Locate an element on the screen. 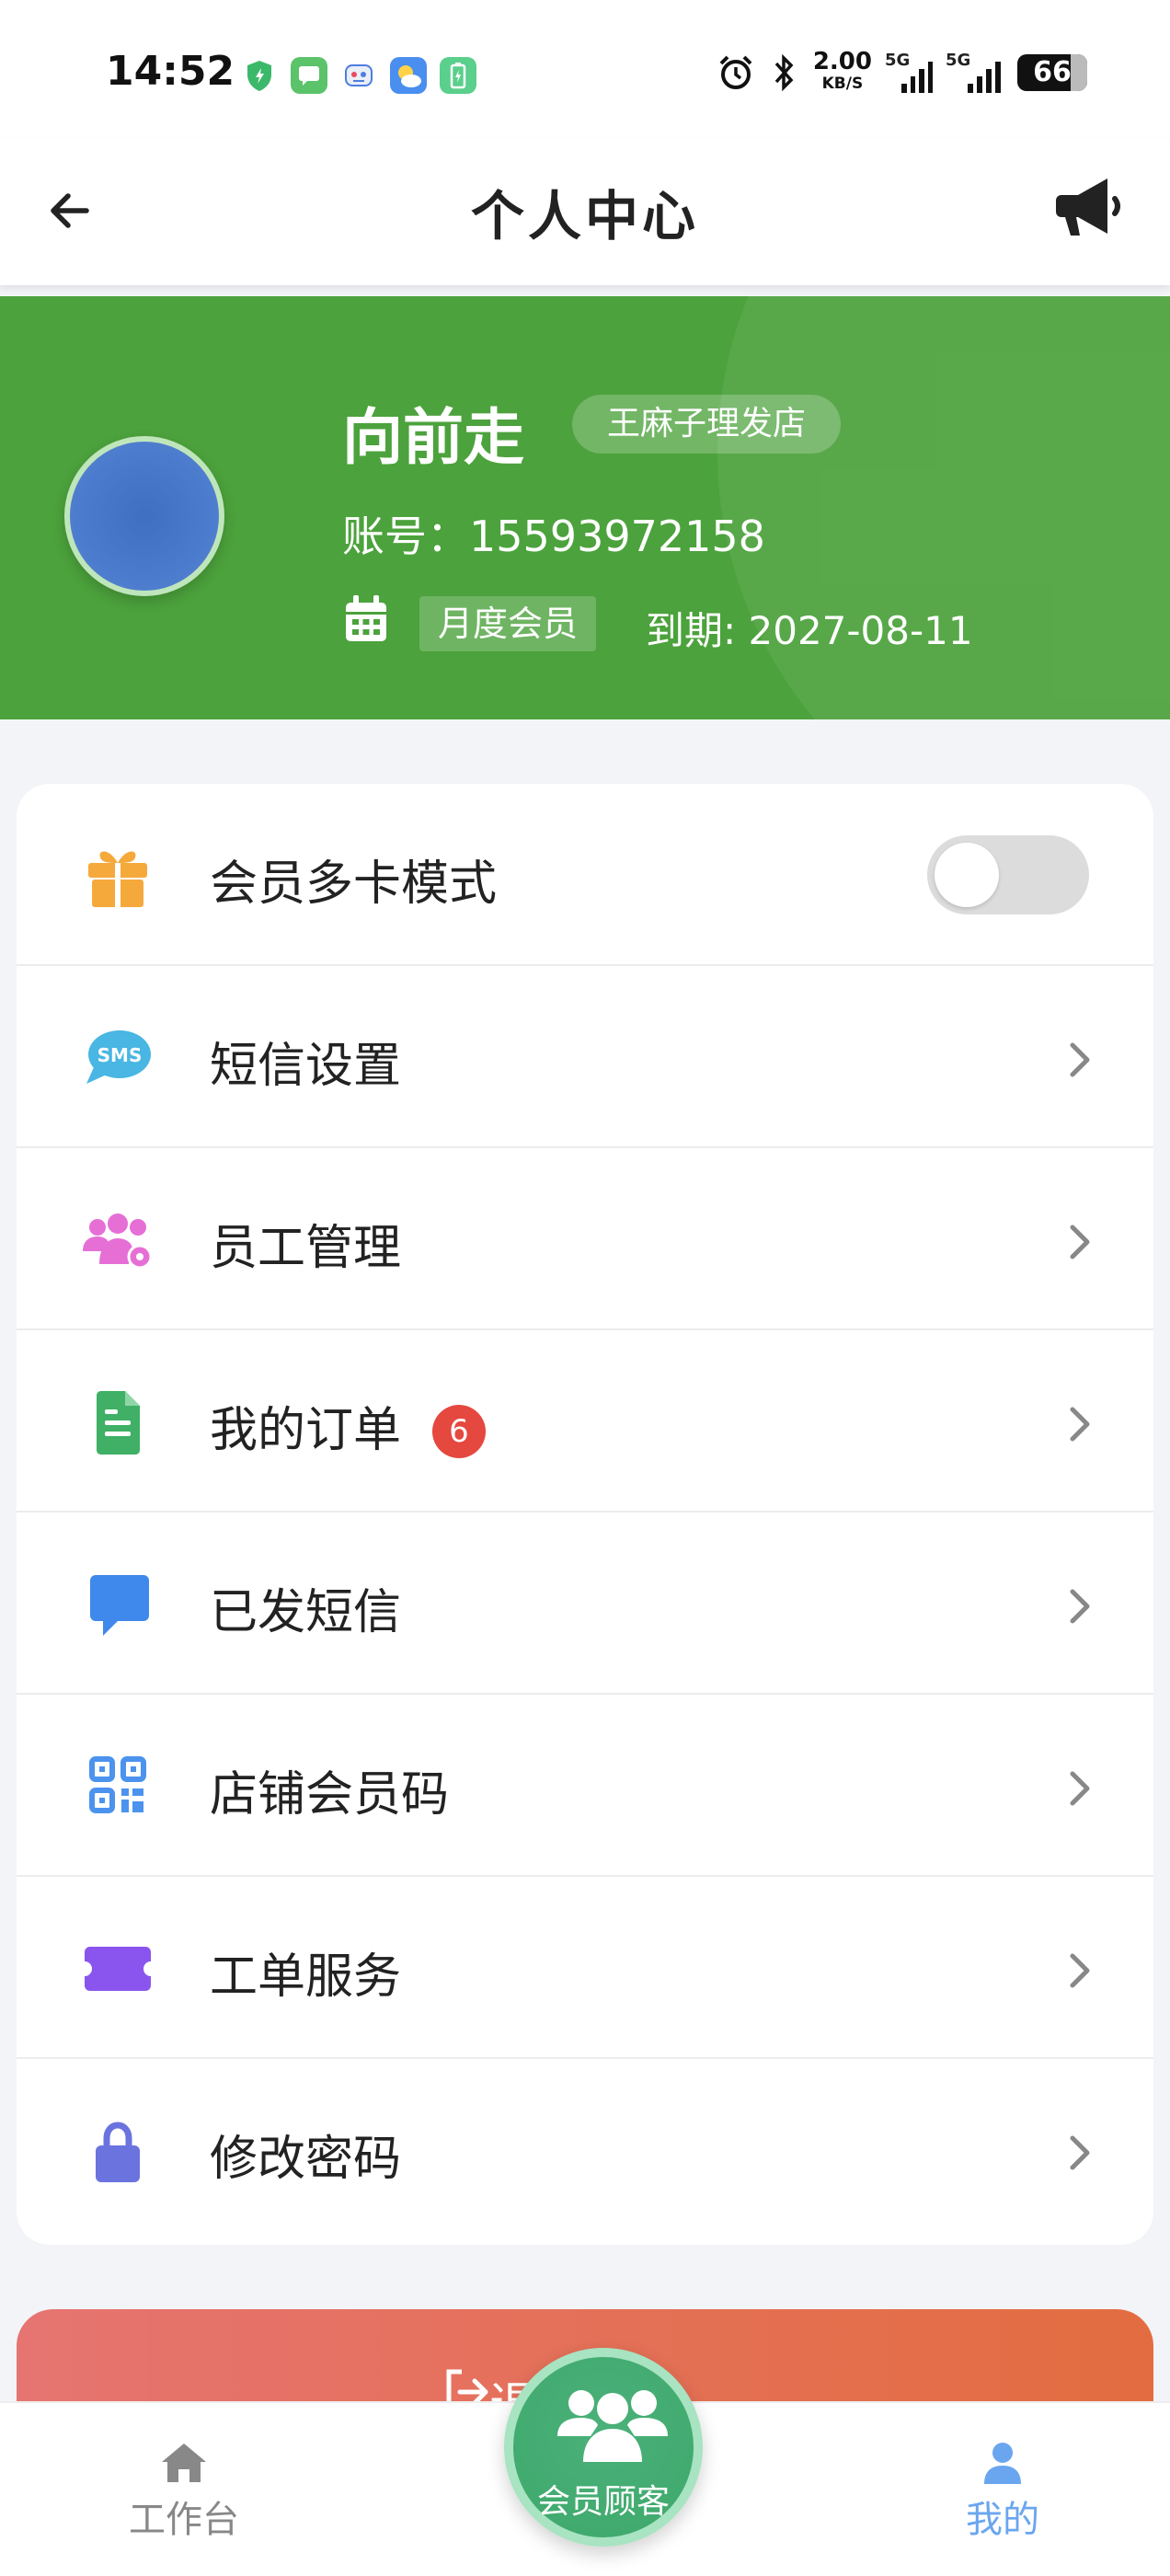 Image resolution: width=1170 pixels, height=2576 pixels. menu-item-label: 会员多卡模式 is located at coordinates (354, 884).